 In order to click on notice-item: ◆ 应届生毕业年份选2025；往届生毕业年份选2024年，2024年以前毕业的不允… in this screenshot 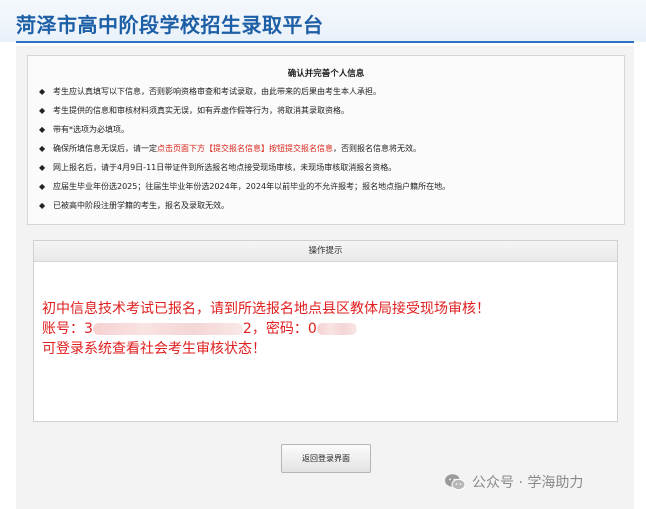, I will do `click(326, 186)`.